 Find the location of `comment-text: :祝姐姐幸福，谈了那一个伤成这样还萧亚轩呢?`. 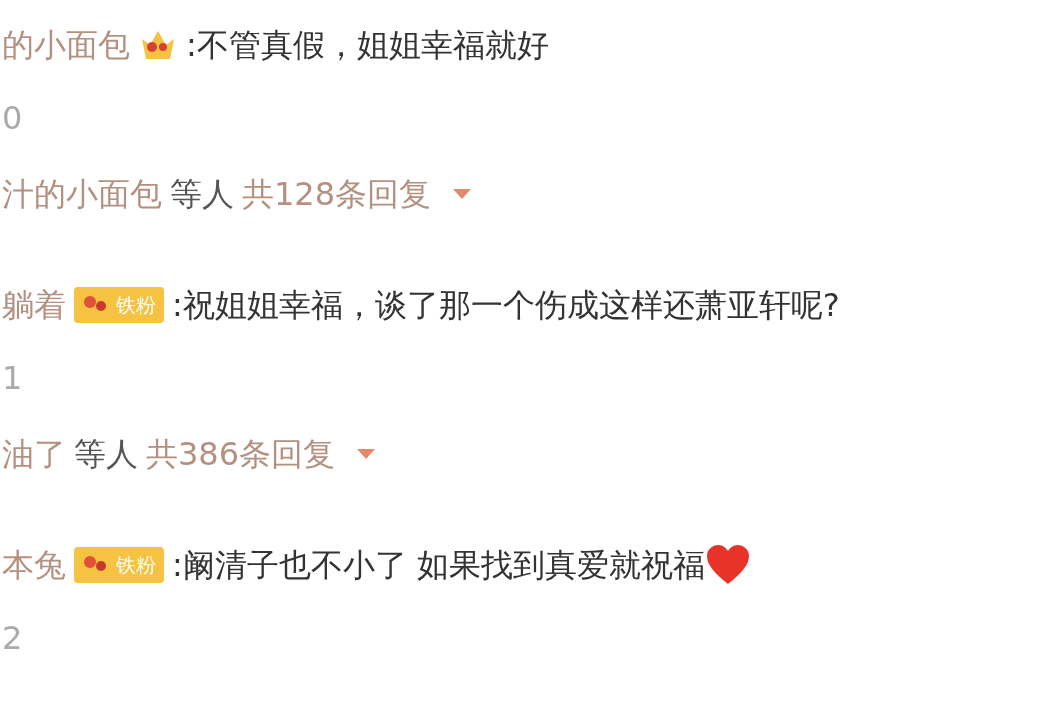

comment-text: :祝姐姐幸福，谈了那一个伤成这样还萧亚轩呢? is located at coordinates (506, 305).